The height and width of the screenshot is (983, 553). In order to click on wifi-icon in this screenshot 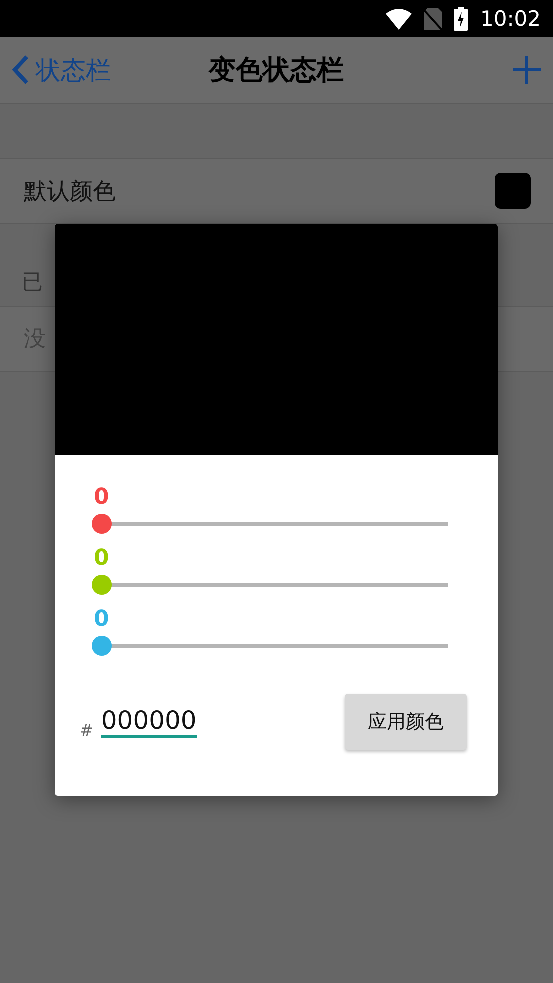, I will do `click(399, 19)`.